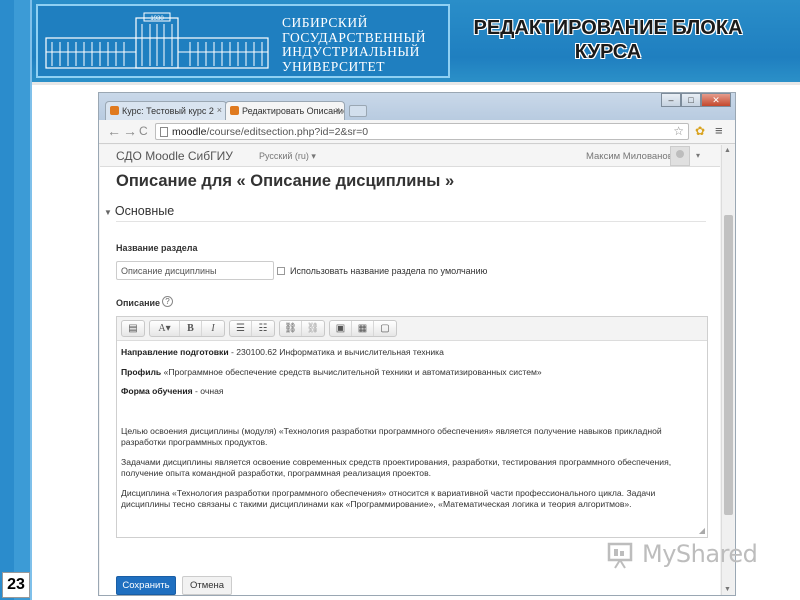  I want to click on slide-title-line: РЕДАКТИРОВАНИЕ БЛОКА, so click(608, 28).